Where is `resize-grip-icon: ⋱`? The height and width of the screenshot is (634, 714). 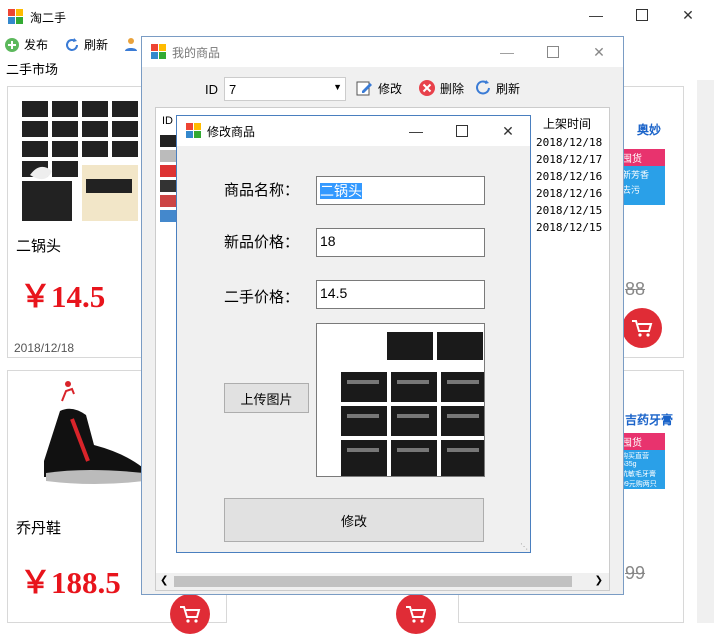
resize-grip-icon: ⋱ is located at coordinates (524, 546).